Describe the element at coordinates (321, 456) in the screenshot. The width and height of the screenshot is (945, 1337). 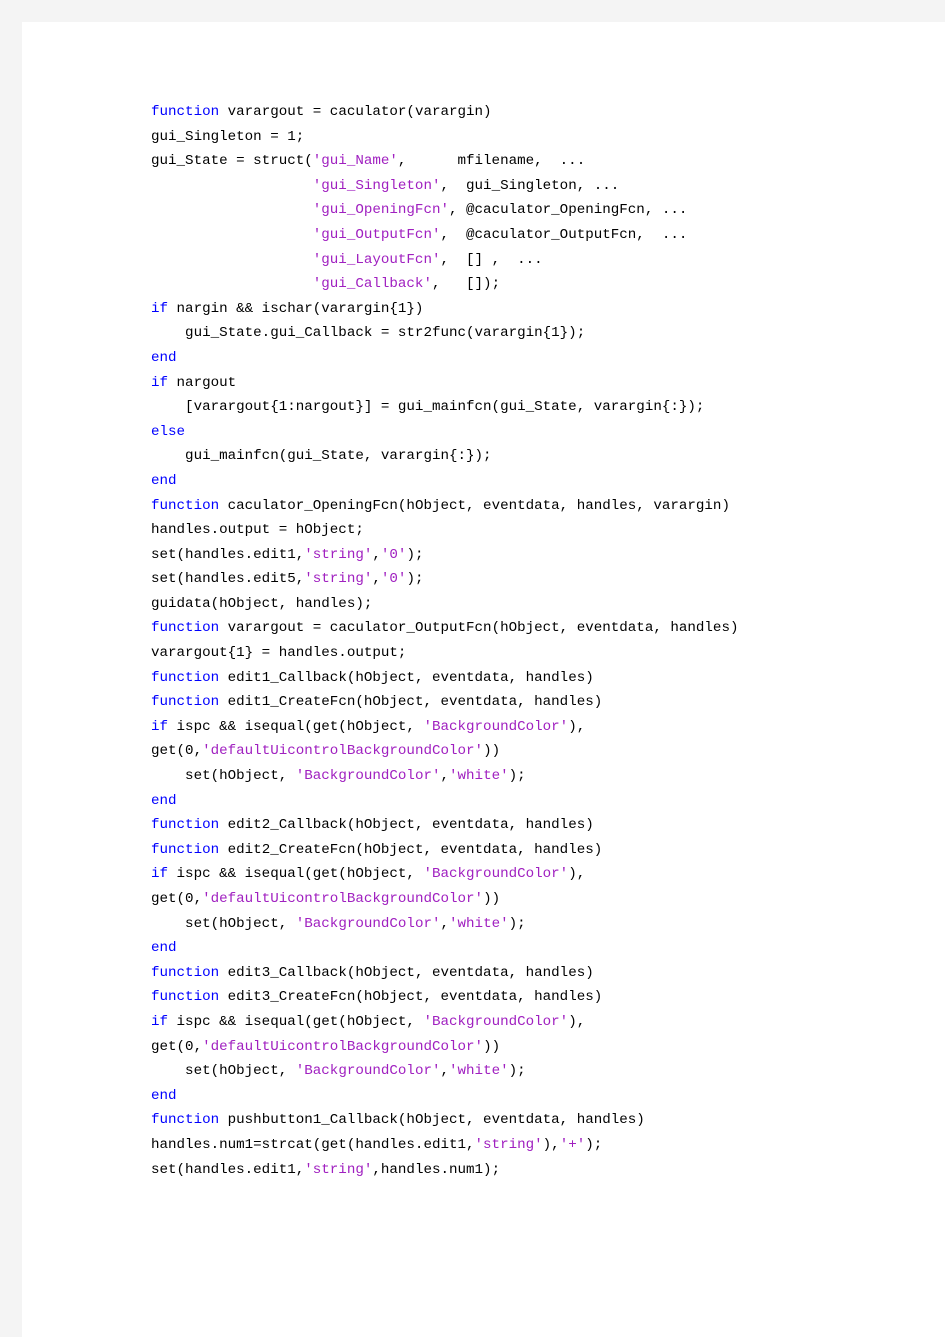
I see `code-token-id: gui_mainfcn(gui_State, varargin{:});` at that location.